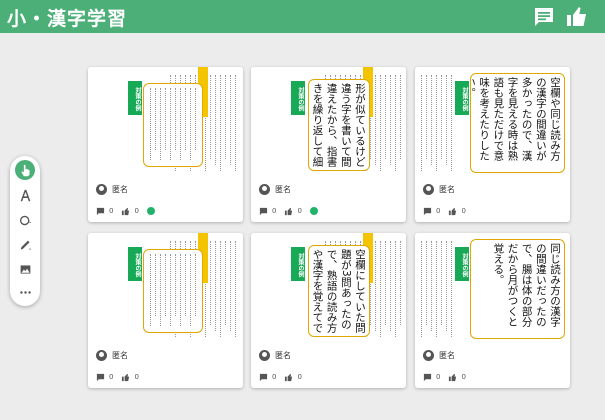 This screenshot has width=605, height=420. What do you see at coordinates (302, 16) in the screenshot?
I see `app-bar: 小・漢字学習` at bounding box center [302, 16].